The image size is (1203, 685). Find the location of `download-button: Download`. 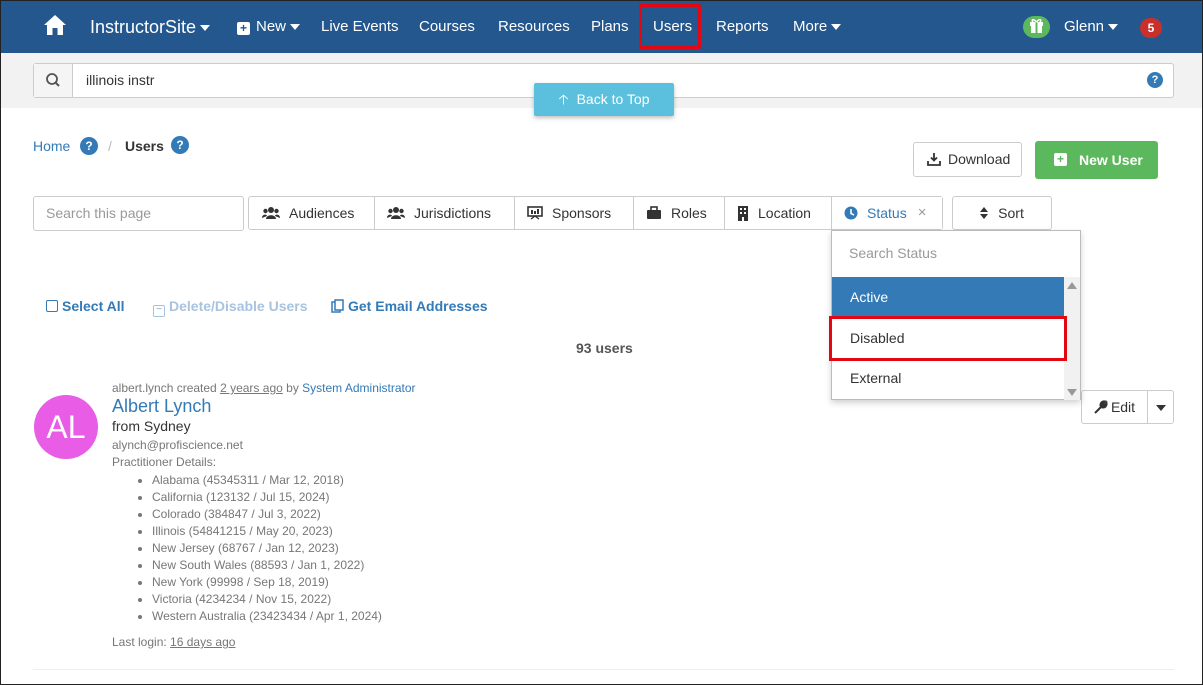

download-button: Download is located at coordinates (967, 159).